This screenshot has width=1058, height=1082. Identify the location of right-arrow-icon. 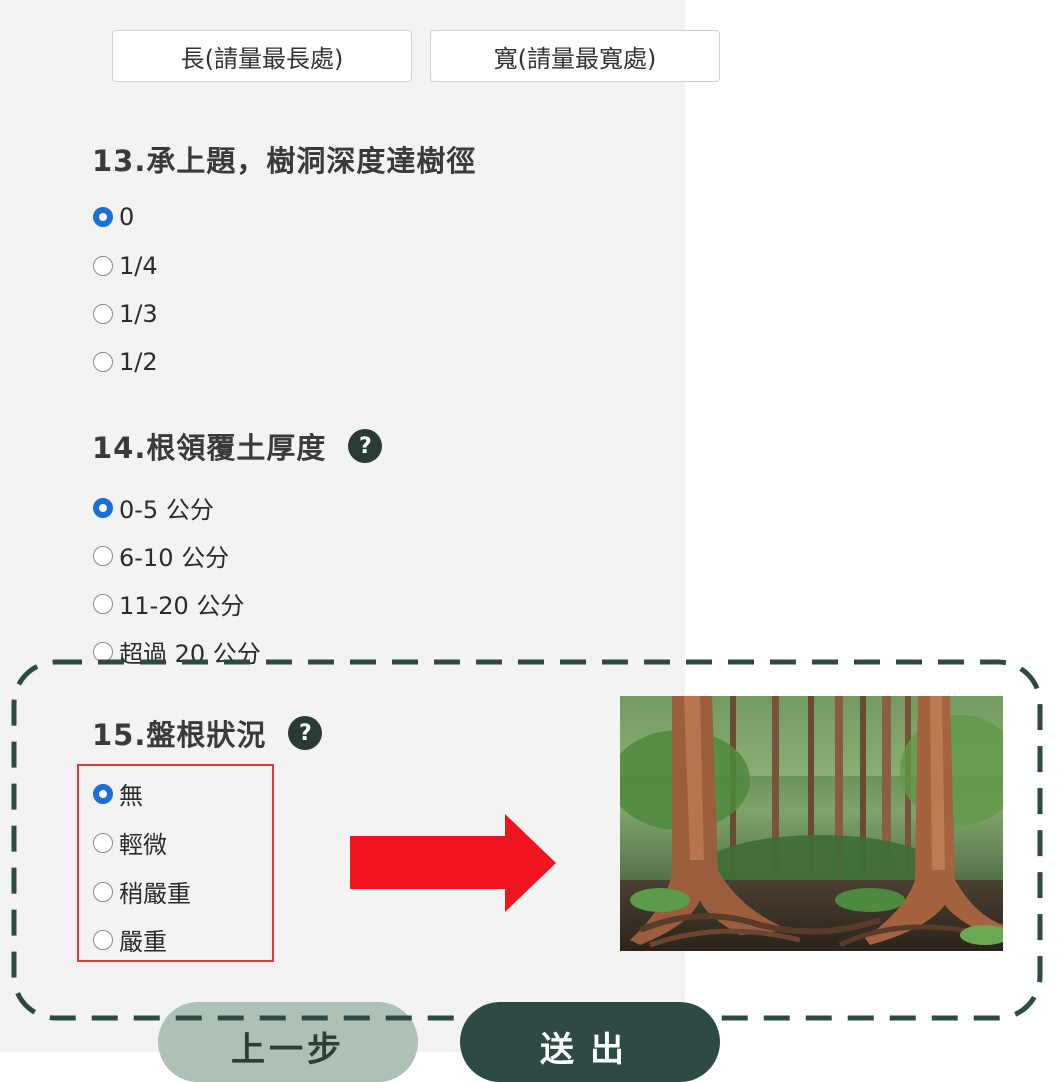
(453, 863).